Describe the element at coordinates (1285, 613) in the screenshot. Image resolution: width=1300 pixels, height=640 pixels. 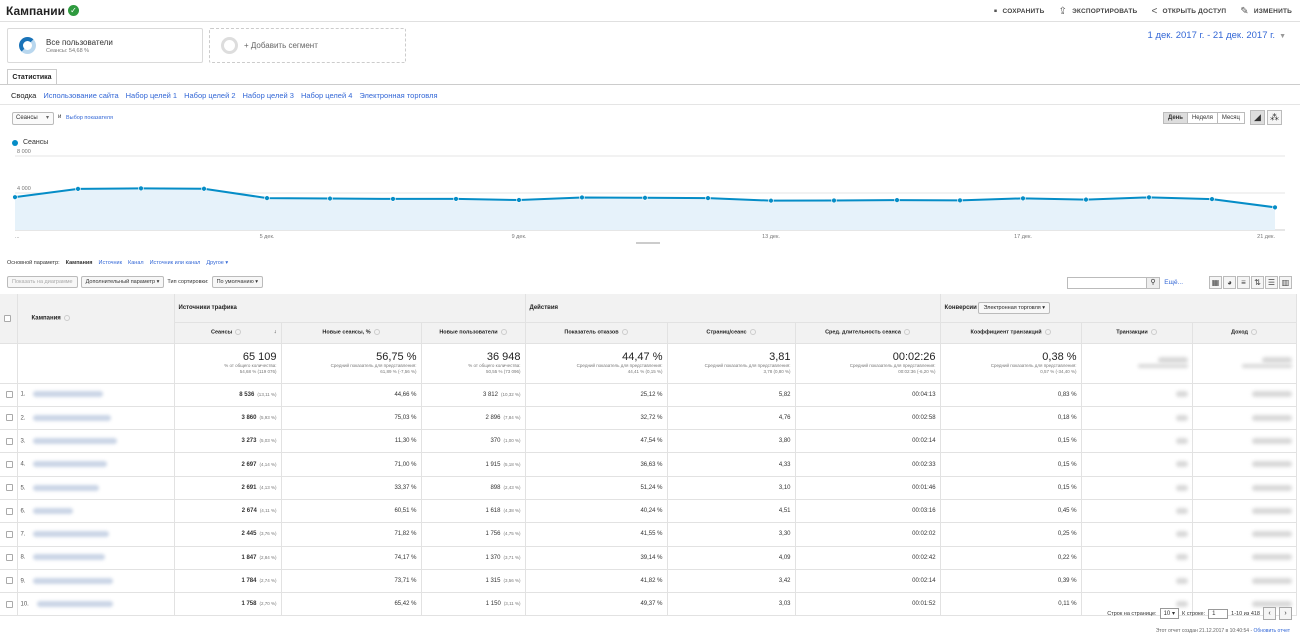
I see `next-page-icon: ›` at that location.